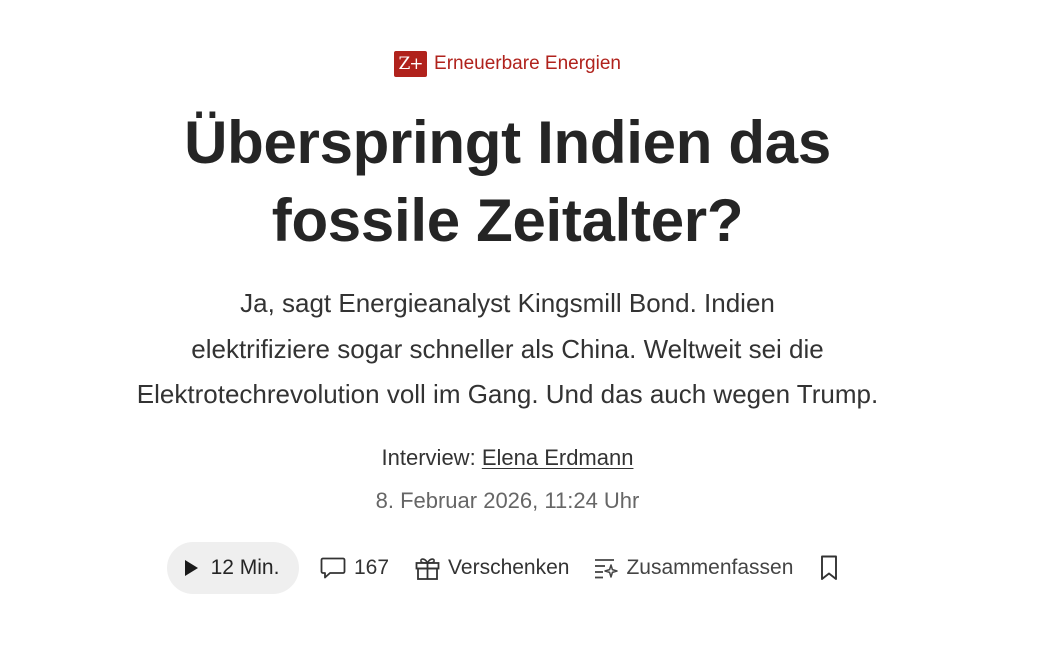 This screenshot has height=649, width=1055. I want to click on summarize-icon, so click(606, 568).